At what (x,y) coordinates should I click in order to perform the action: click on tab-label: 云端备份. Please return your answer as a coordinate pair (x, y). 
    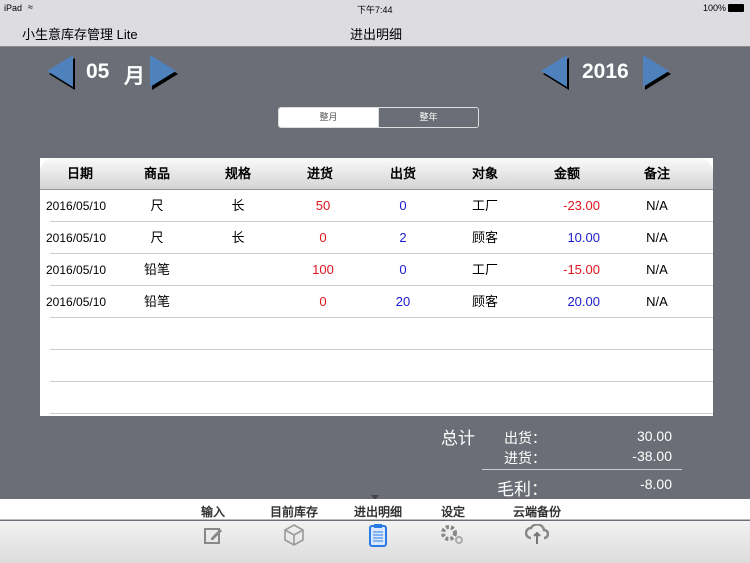
    Looking at the image, I should click on (537, 511).